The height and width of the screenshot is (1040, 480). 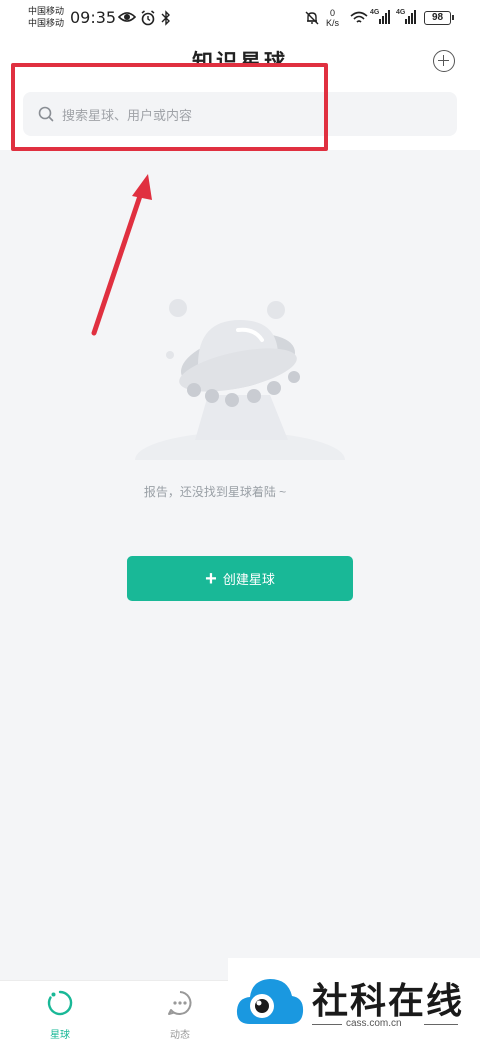 What do you see at coordinates (169, 107) in the screenshot?
I see `highlight-box` at bounding box center [169, 107].